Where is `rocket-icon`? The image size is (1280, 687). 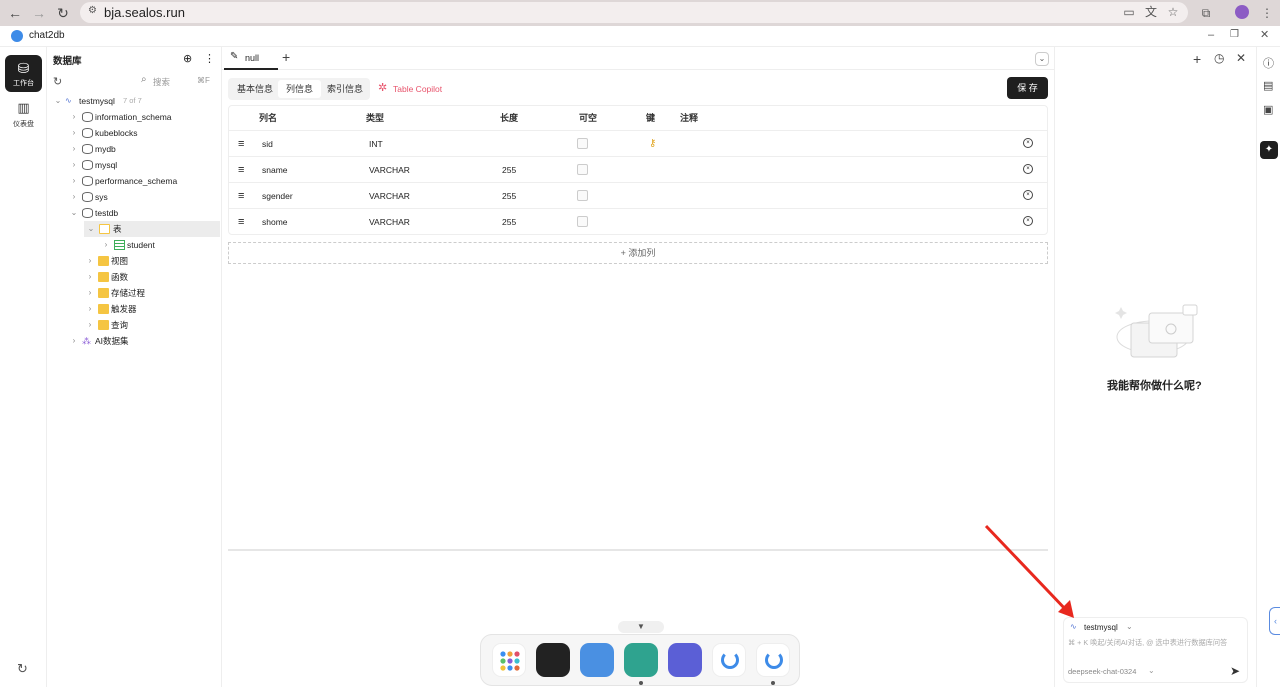 rocket-icon is located at coordinates (685, 660).